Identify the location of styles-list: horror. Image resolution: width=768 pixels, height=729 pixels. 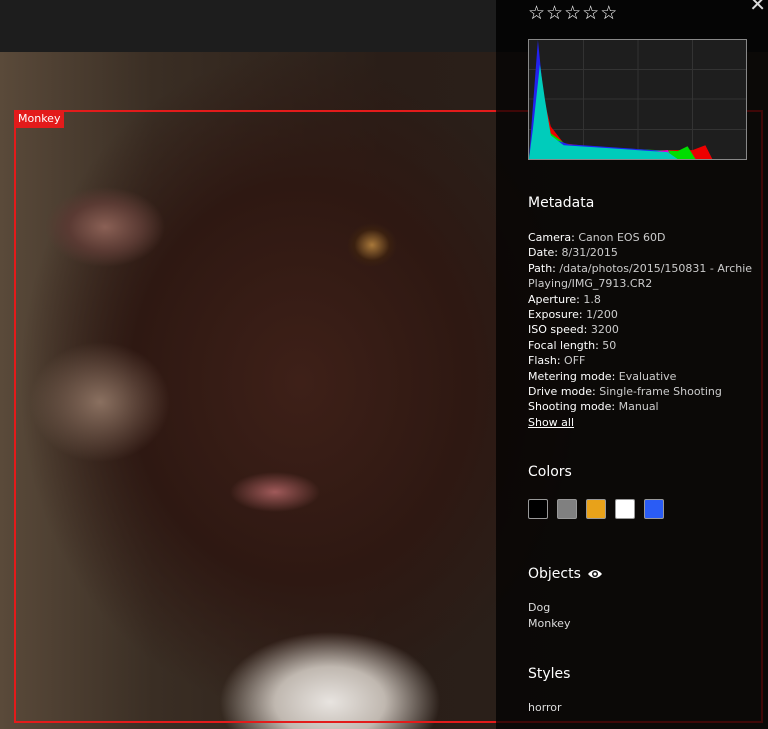
(545, 708).